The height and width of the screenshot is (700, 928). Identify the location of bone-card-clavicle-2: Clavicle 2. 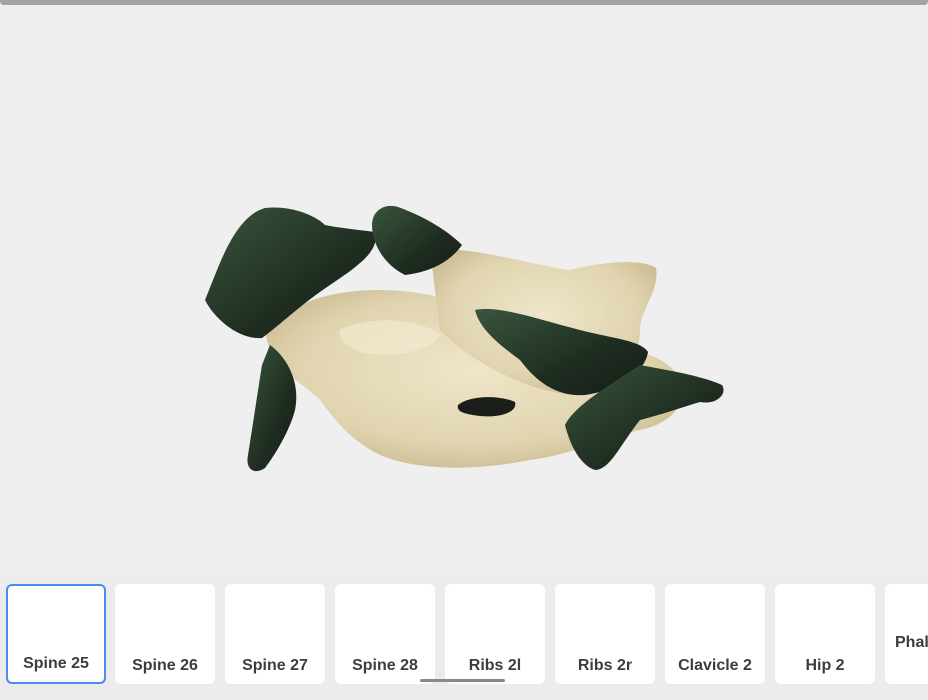
(715, 634).